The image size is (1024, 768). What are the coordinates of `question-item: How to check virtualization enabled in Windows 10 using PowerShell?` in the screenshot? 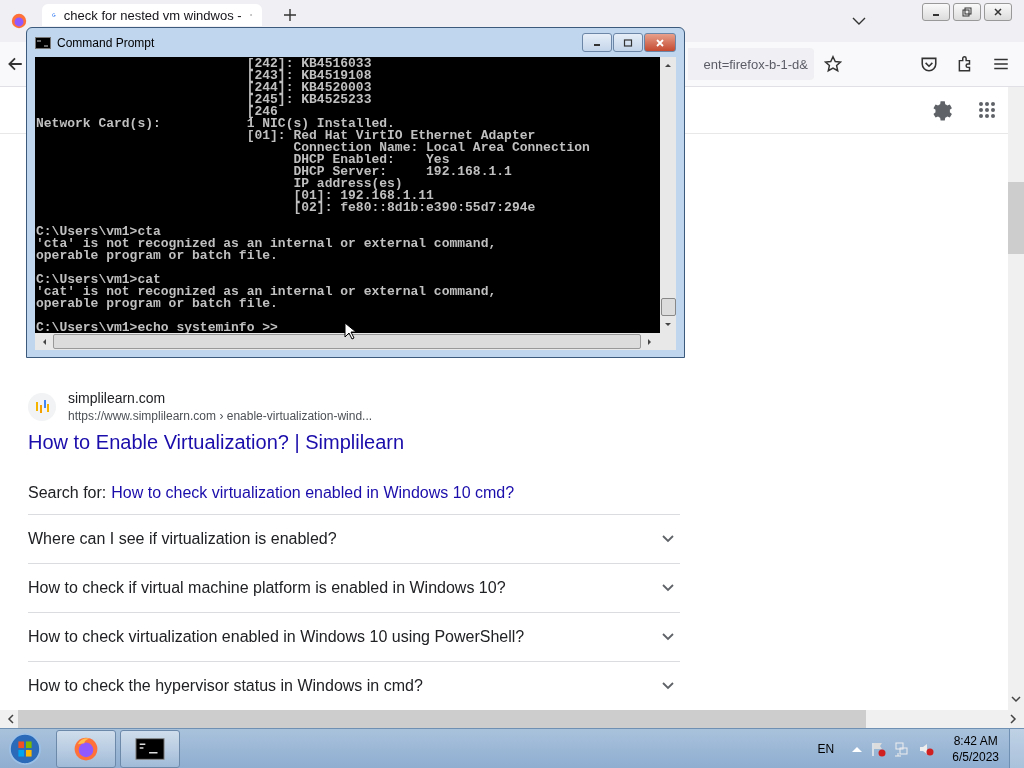 It's located at (354, 636).